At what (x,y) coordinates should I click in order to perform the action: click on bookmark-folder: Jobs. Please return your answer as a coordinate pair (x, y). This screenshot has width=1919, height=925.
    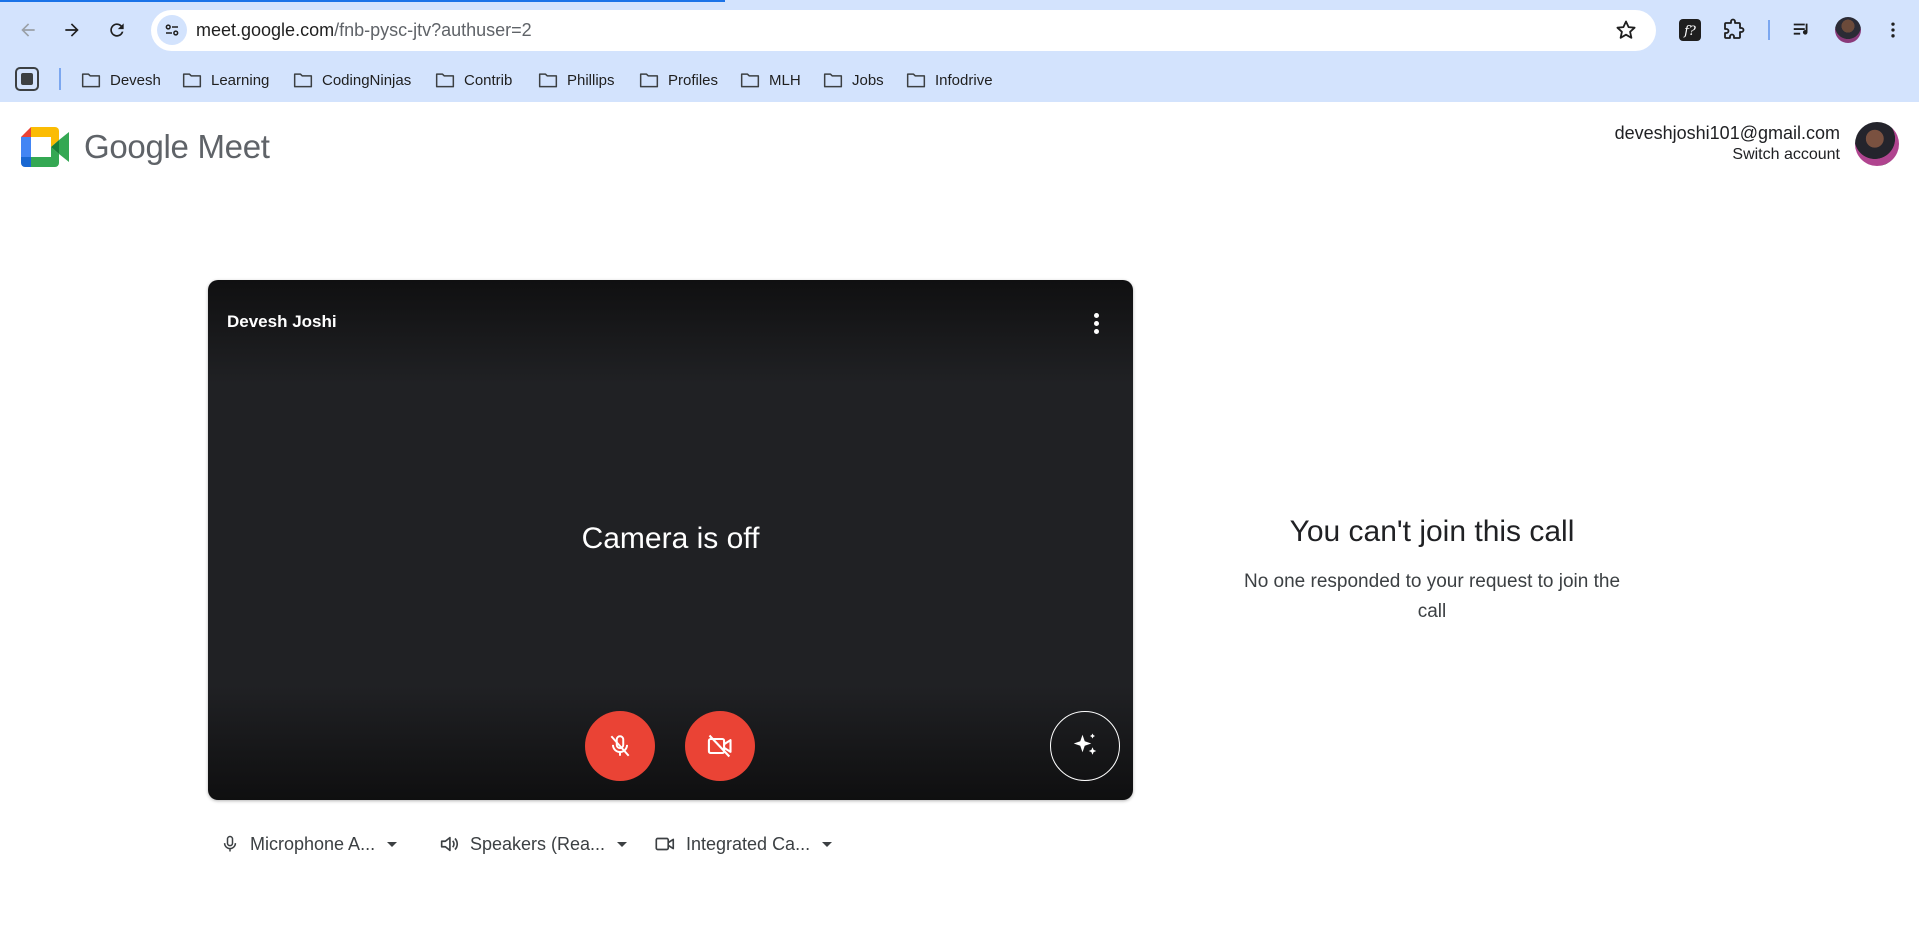
    Looking at the image, I should click on (853, 80).